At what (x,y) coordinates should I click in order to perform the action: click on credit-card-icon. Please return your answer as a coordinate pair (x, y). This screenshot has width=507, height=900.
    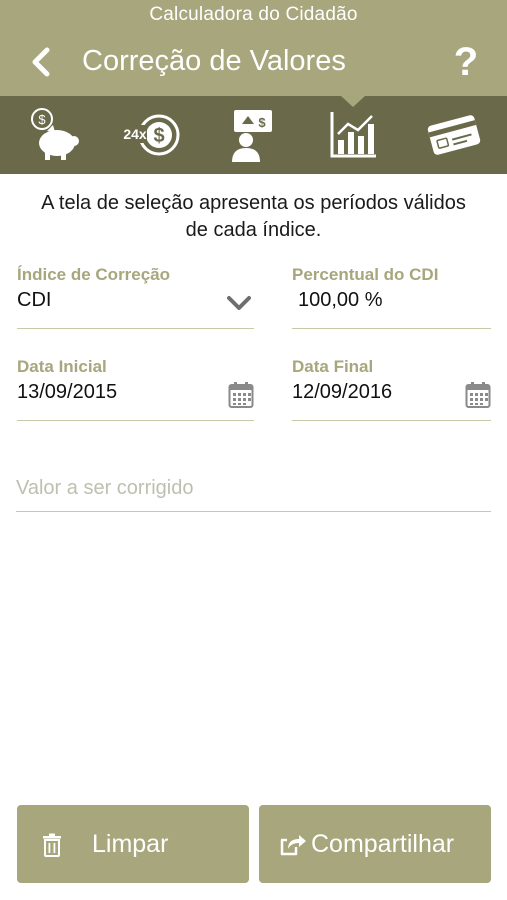
    Looking at the image, I should click on (454, 135).